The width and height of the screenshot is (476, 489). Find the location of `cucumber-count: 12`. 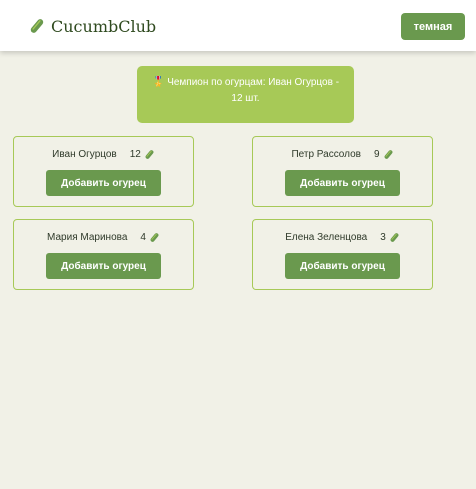

cucumber-count: 12 is located at coordinates (135, 154).